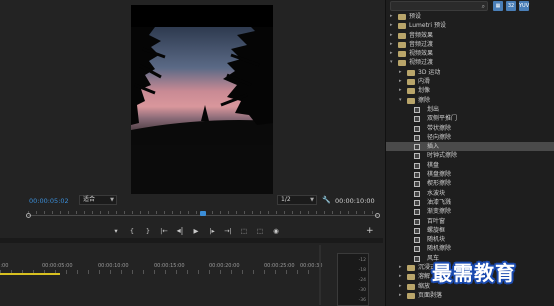 This screenshot has height=306, width=554. Describe the element at coordinates (470, 165) in the screenshot. I see `tree-effect-item: 棋盘` at that location.